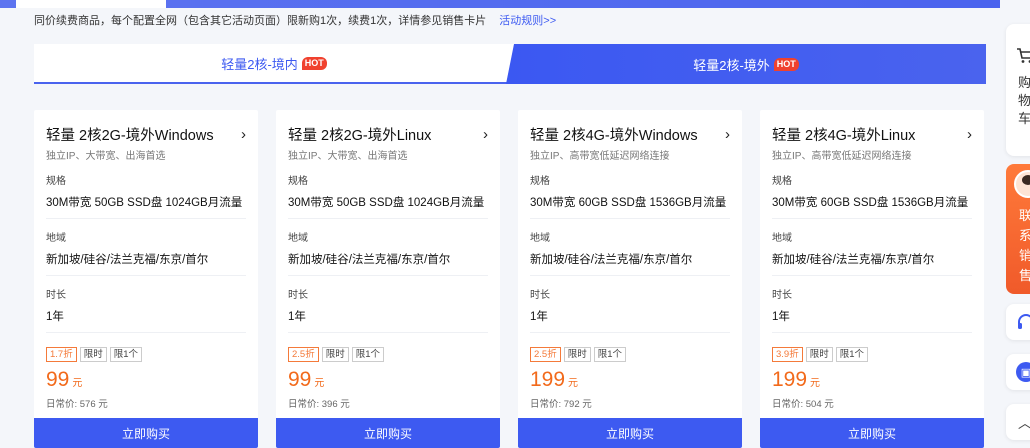 The image size is (1030, 448). I want to click on card-title: 轻量 2核4G-境外Windows, so click(614, 135).